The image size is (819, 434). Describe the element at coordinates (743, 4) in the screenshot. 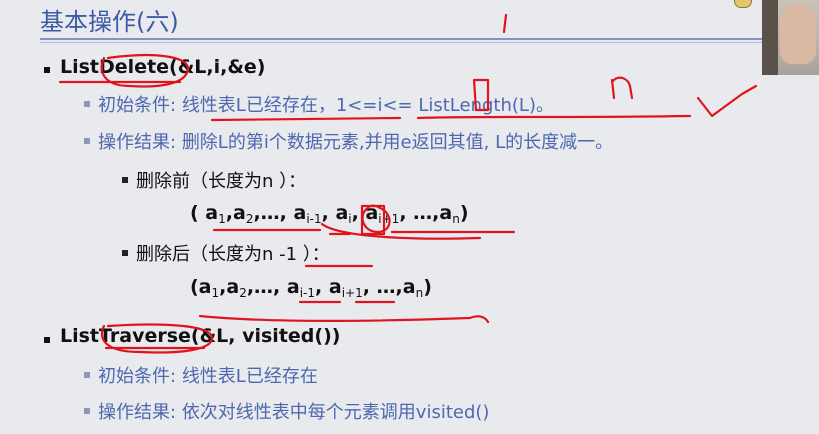

I see `presenter-badge` at that location.